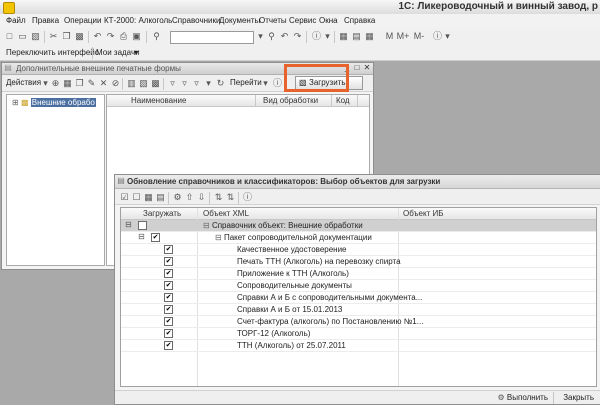 This screenshot has width=600, height=405. What do you see at coordinates (82, 20) in the screenshot?
I see `menu-operations: Операции` at bounding box center [82, 20].